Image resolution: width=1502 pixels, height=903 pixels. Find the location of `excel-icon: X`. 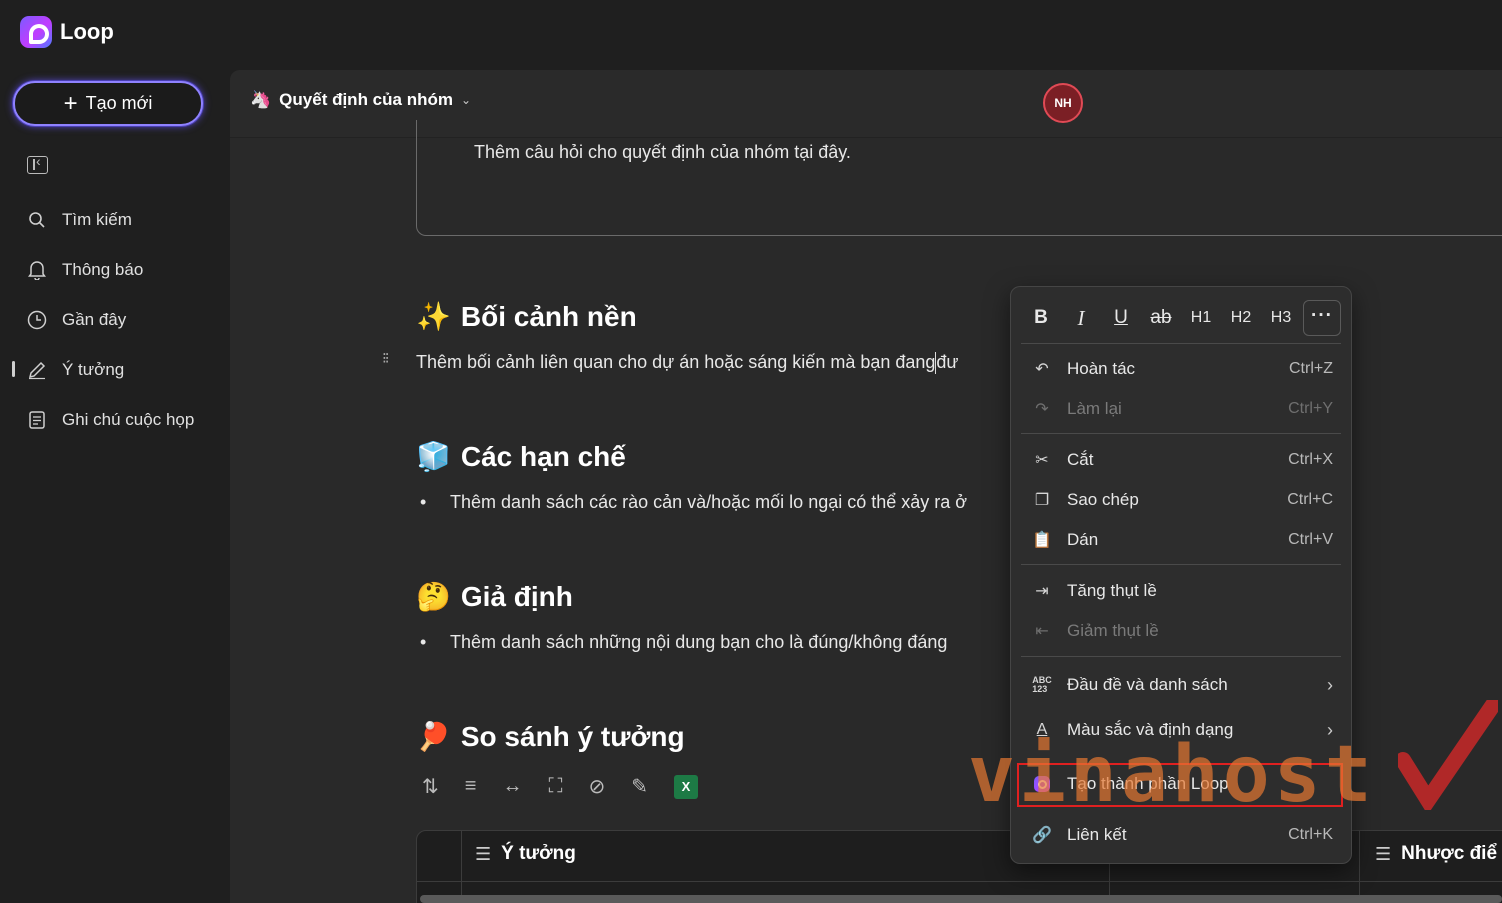

excel-icon: X is located at coordinates (685, 786).